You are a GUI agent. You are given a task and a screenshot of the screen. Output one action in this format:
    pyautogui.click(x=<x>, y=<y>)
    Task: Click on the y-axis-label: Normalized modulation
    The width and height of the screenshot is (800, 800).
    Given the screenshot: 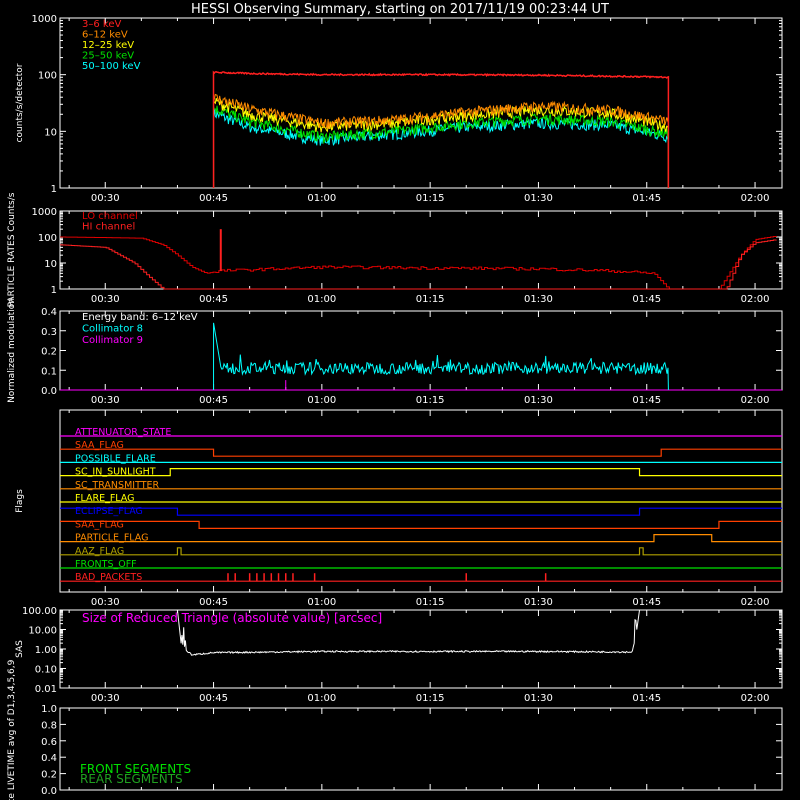 What is the action you would take?
    pyautogui.click(x=12, y=350)
    